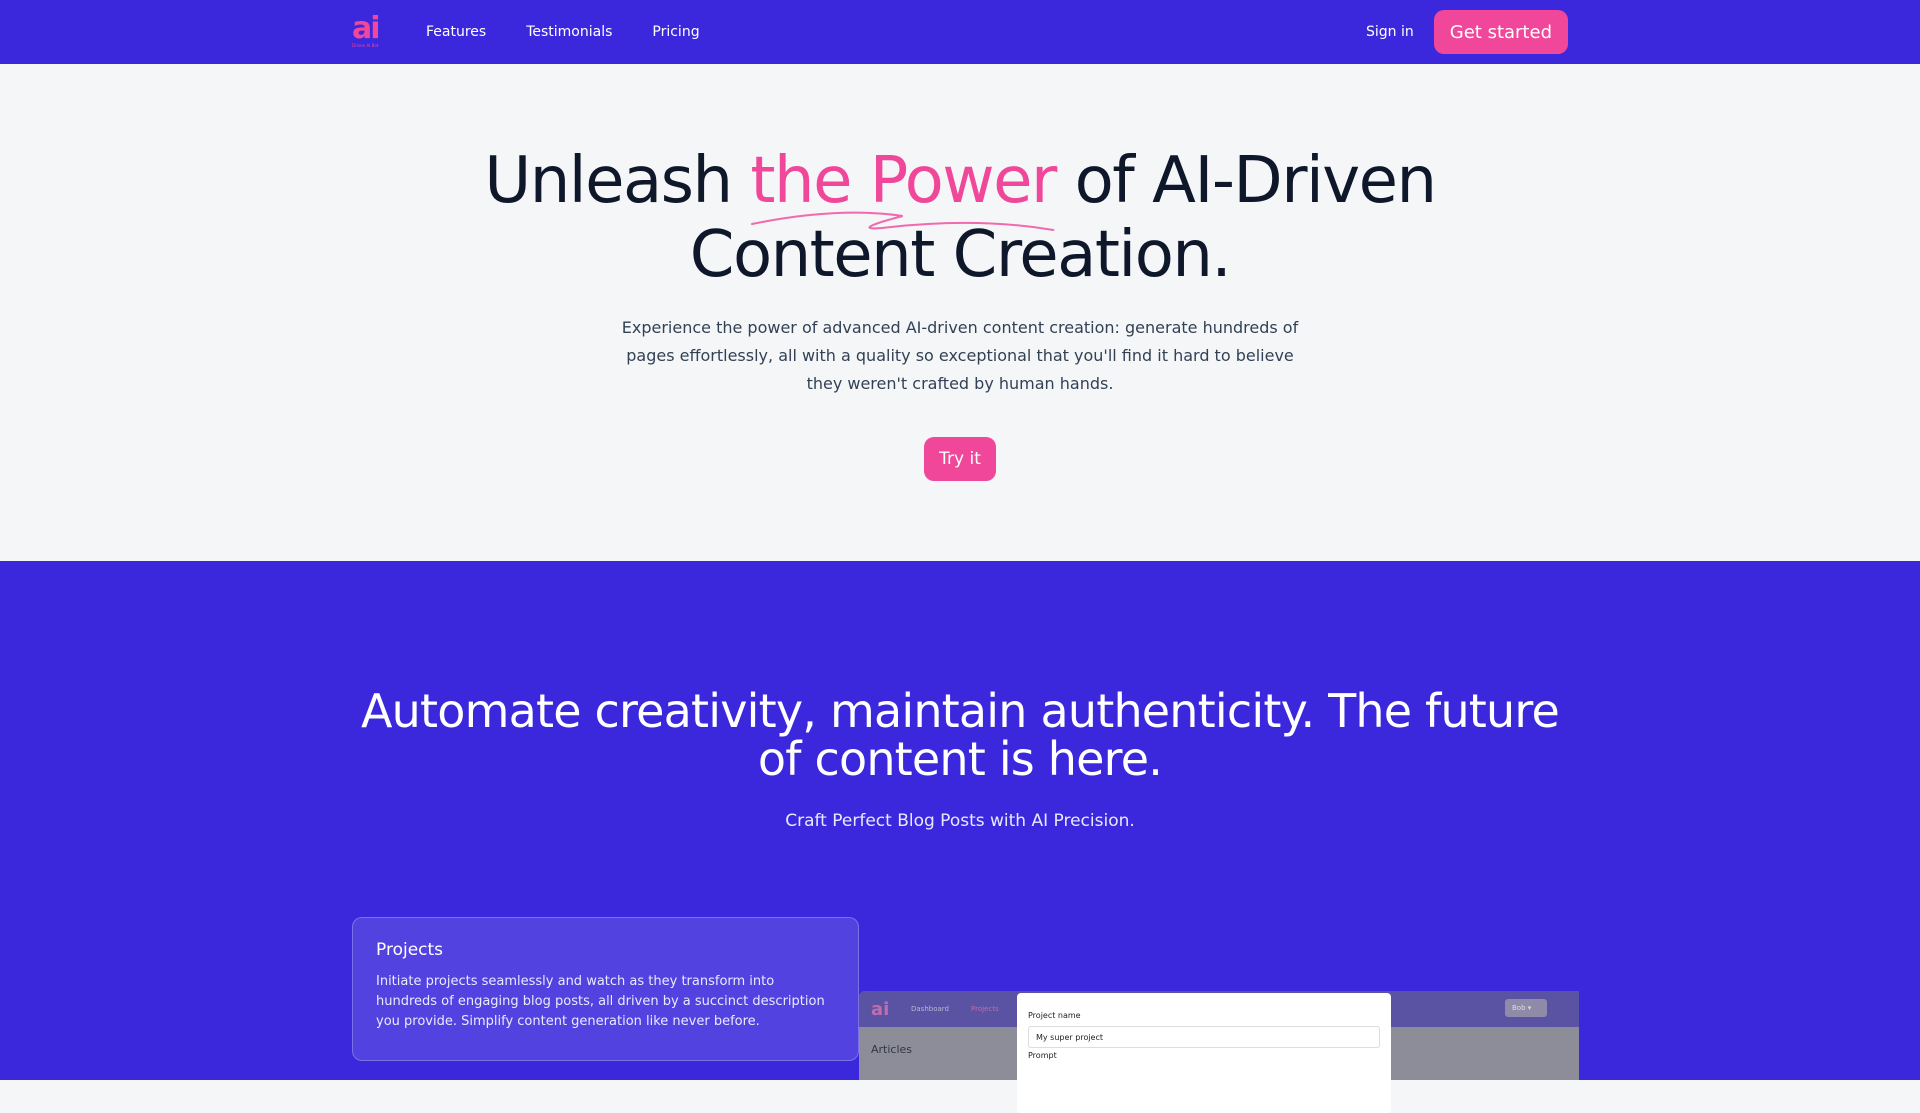  I want to click on preview-new-project-modal: Project name My super project Prompt, so click(1204, 1053).